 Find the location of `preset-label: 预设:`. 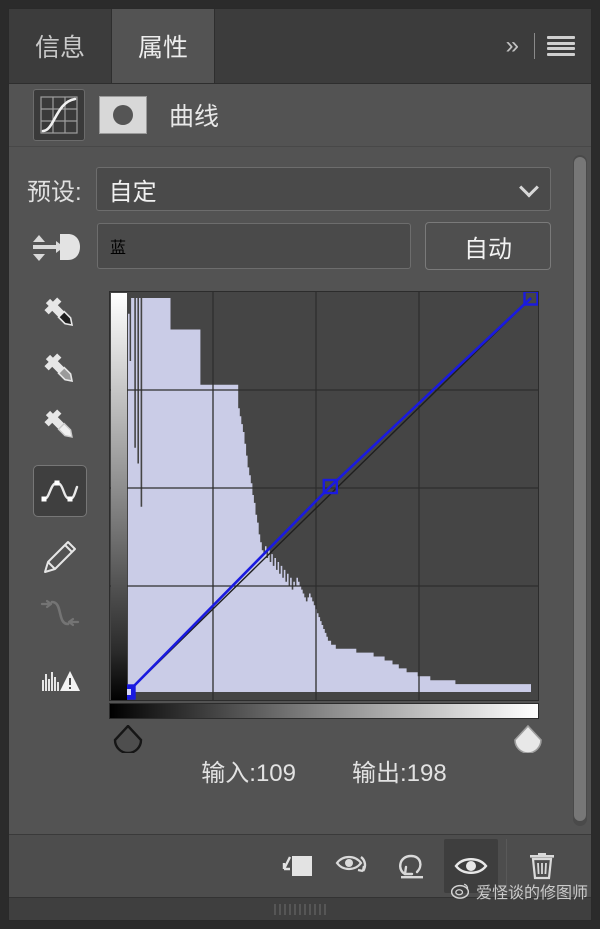

preset-label: 预设: is located at coordinates (54, 192).